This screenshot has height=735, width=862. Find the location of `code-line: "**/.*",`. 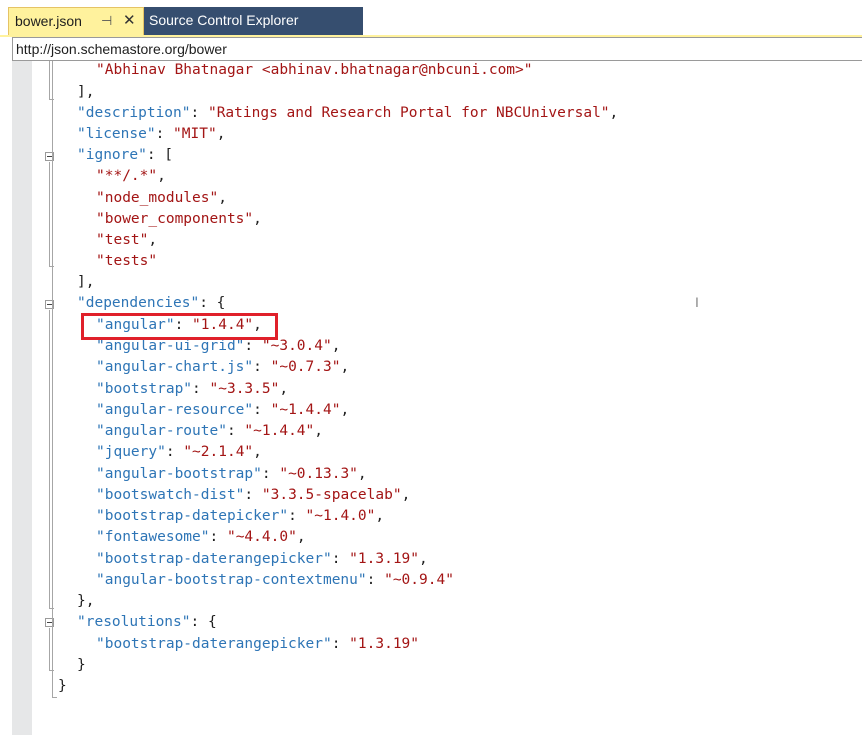

code-line: "**/.*", is located at coordinates (131, 176).